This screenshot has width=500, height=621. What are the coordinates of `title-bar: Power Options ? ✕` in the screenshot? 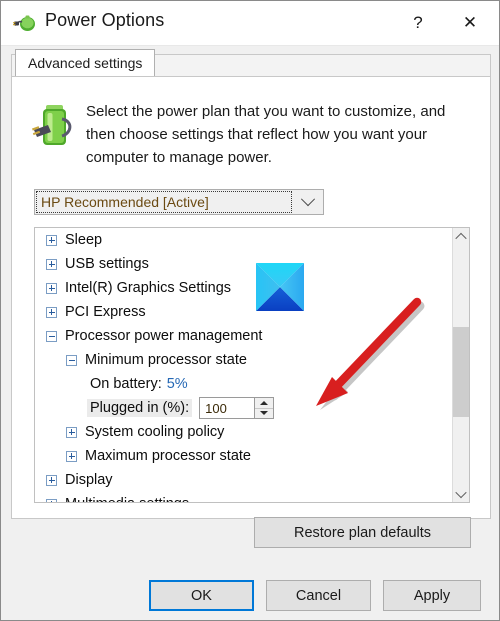 It's located at (250, 23).